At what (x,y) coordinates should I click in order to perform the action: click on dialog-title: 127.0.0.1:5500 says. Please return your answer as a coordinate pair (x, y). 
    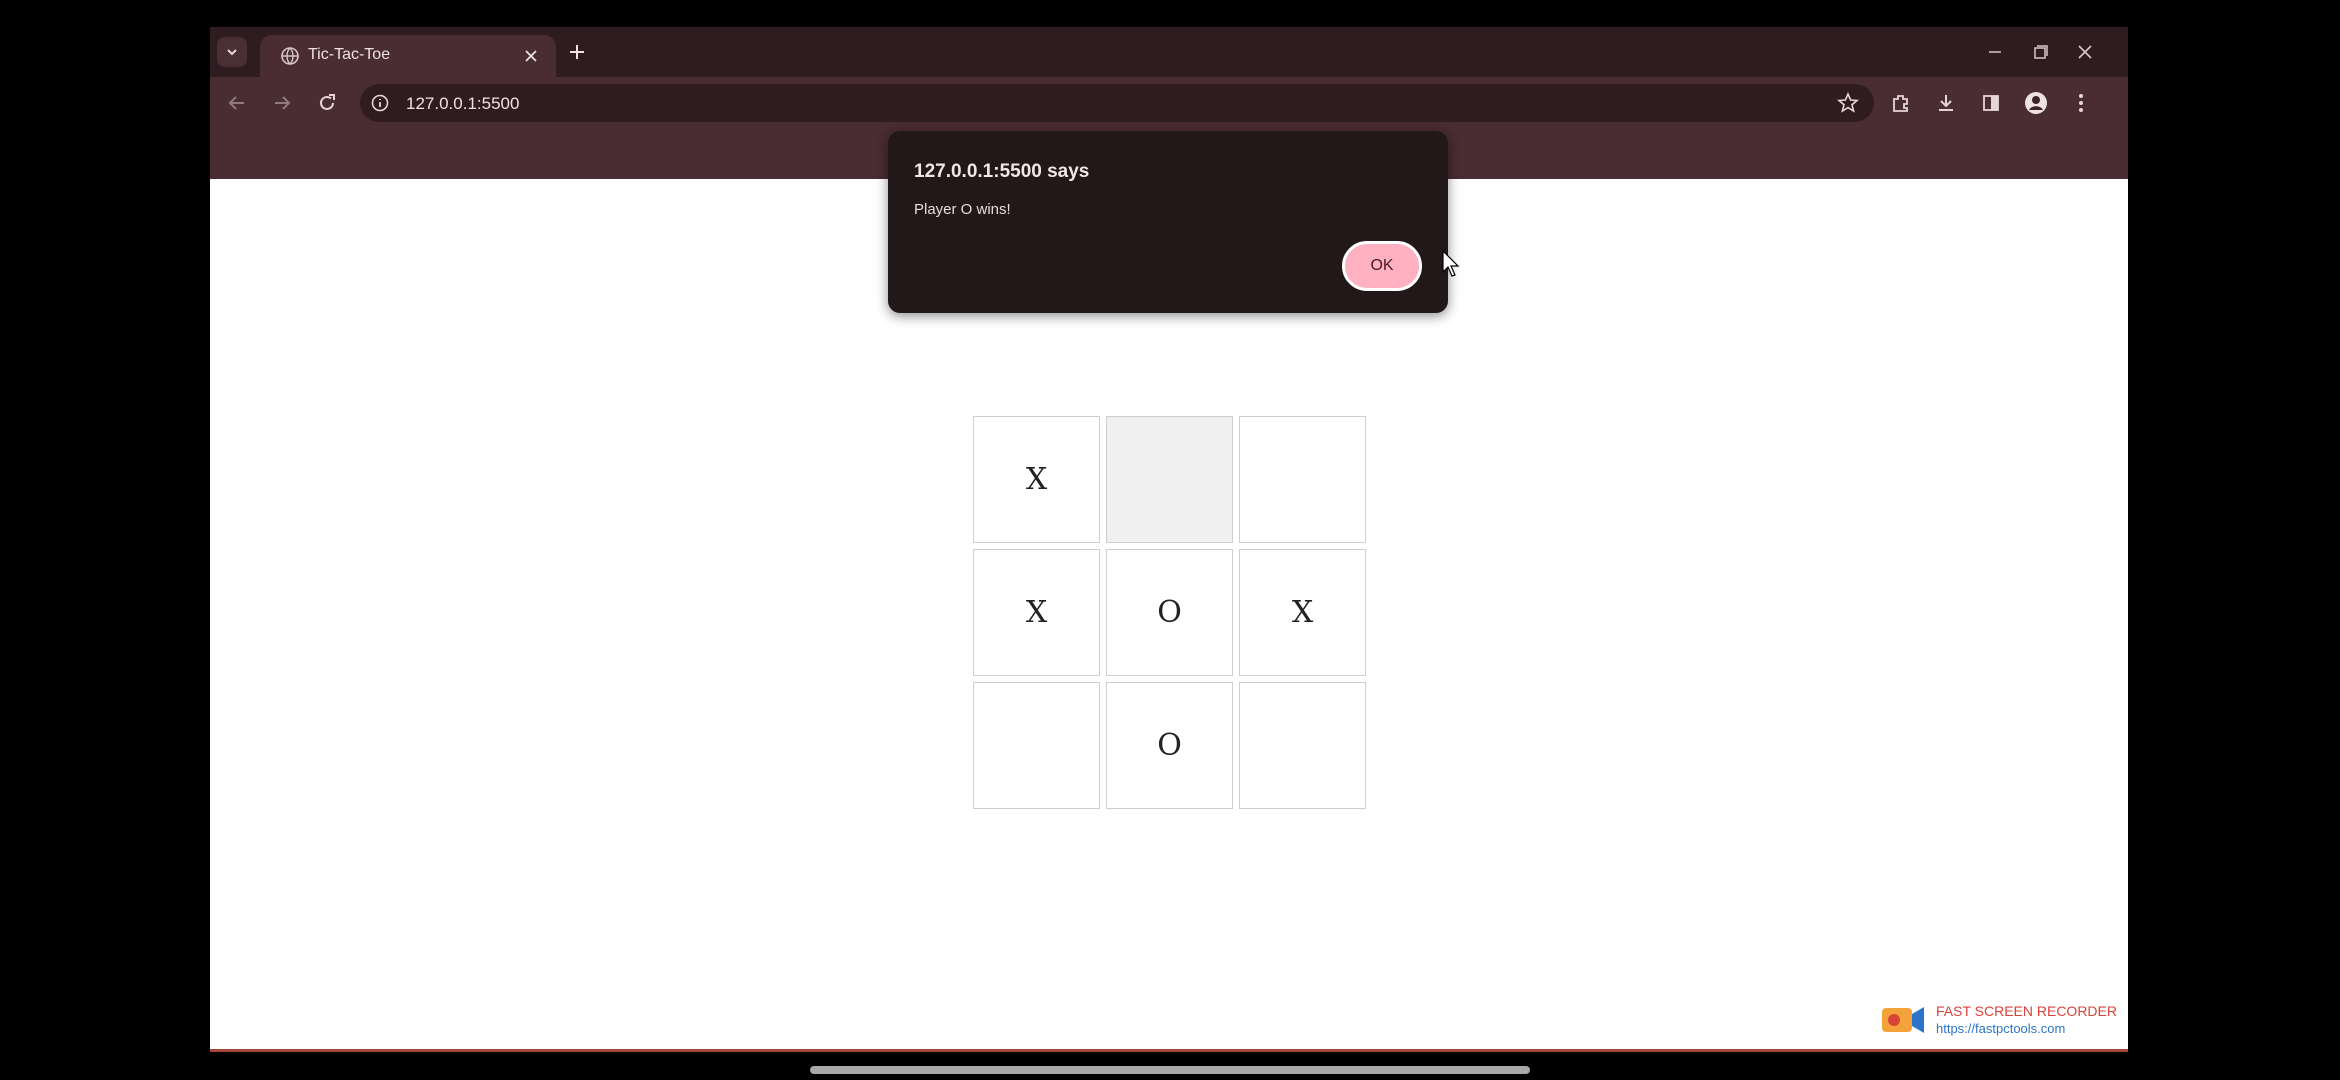
    Looking at the image, I should click on (1002, 171).